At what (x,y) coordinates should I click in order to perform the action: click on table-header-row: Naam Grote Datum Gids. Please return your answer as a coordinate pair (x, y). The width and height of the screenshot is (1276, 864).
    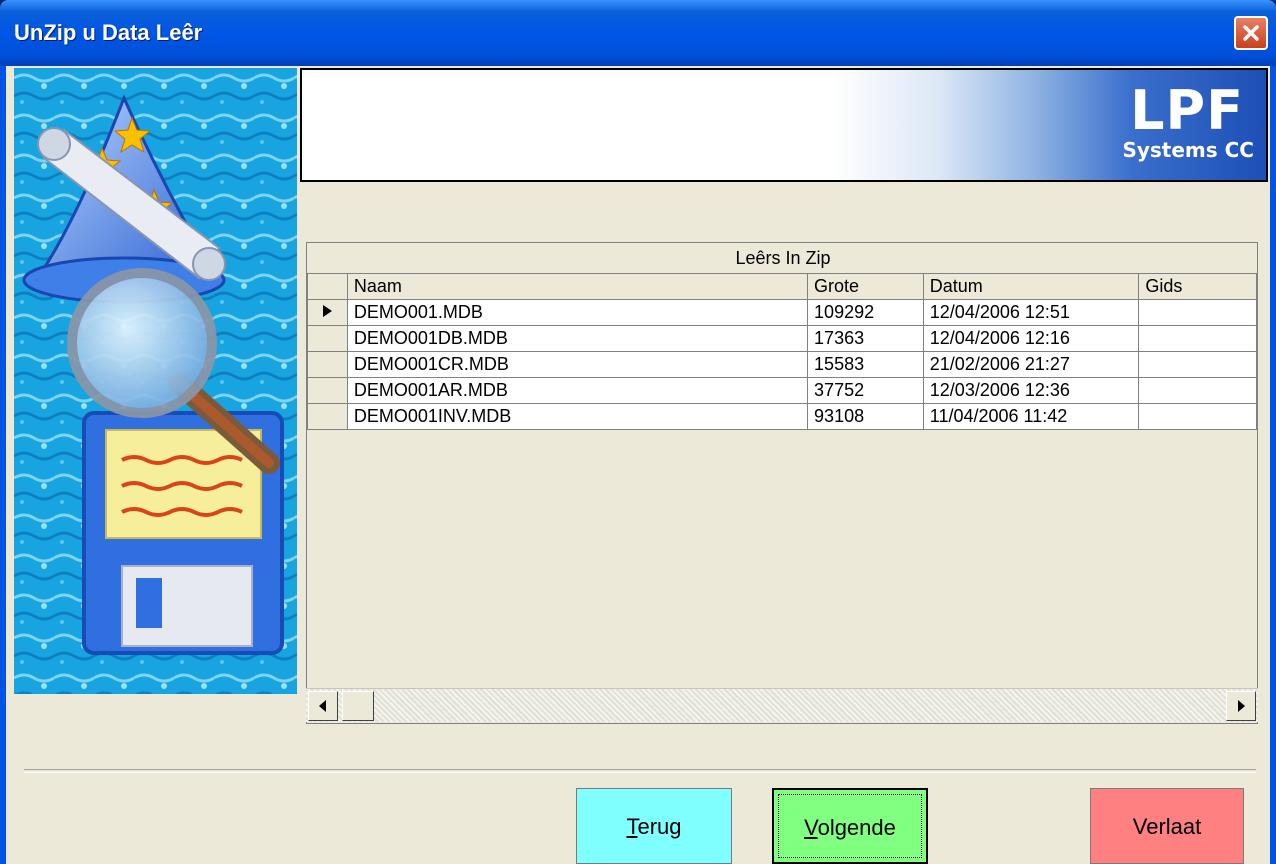
    Looking at the image, I should click on (782, 286).